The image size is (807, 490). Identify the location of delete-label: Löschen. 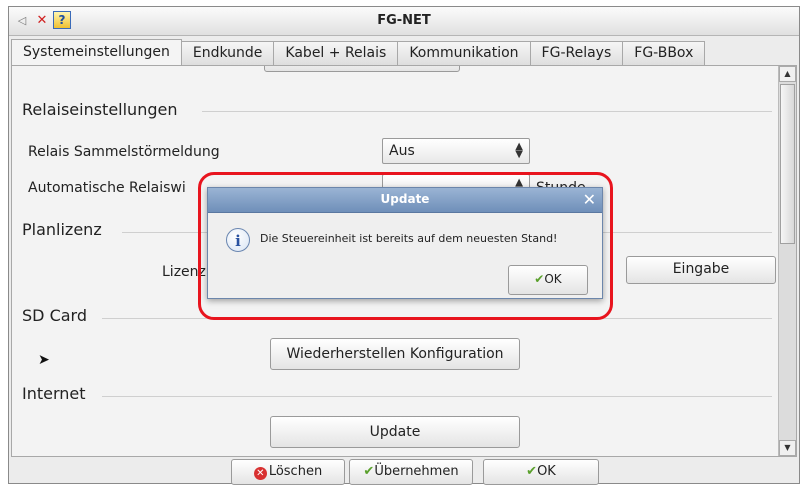
(295, 471).